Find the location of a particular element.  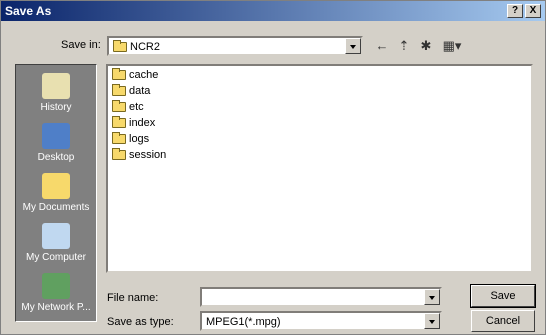

save-in-dropdown: NCR2 is located at coordinates (235, 46).